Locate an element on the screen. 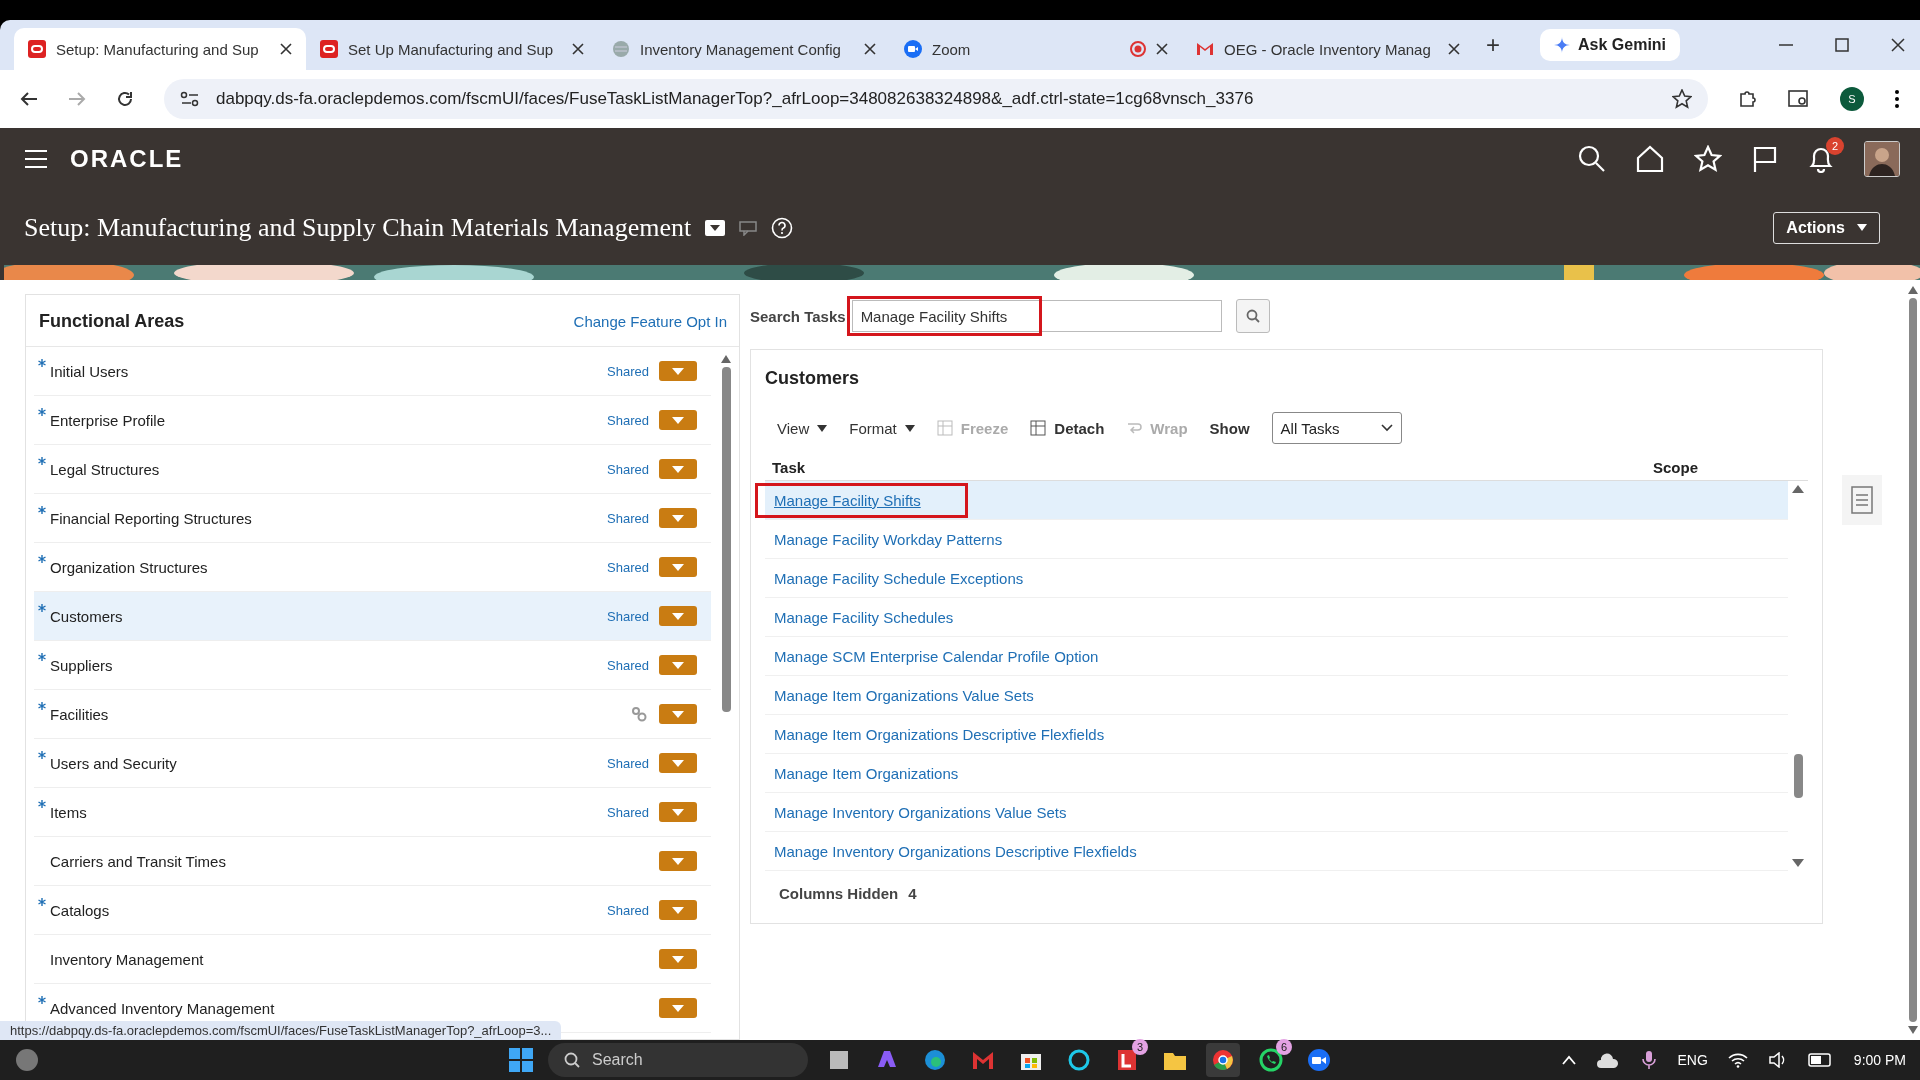  show-label: Show is located at coordinates (1229, 428).